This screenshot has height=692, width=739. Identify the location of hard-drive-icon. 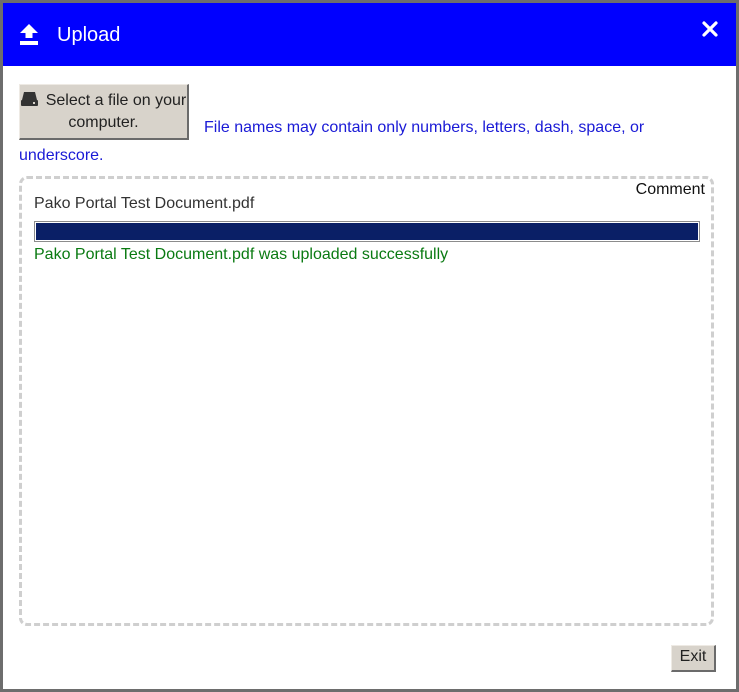
(29, 98).